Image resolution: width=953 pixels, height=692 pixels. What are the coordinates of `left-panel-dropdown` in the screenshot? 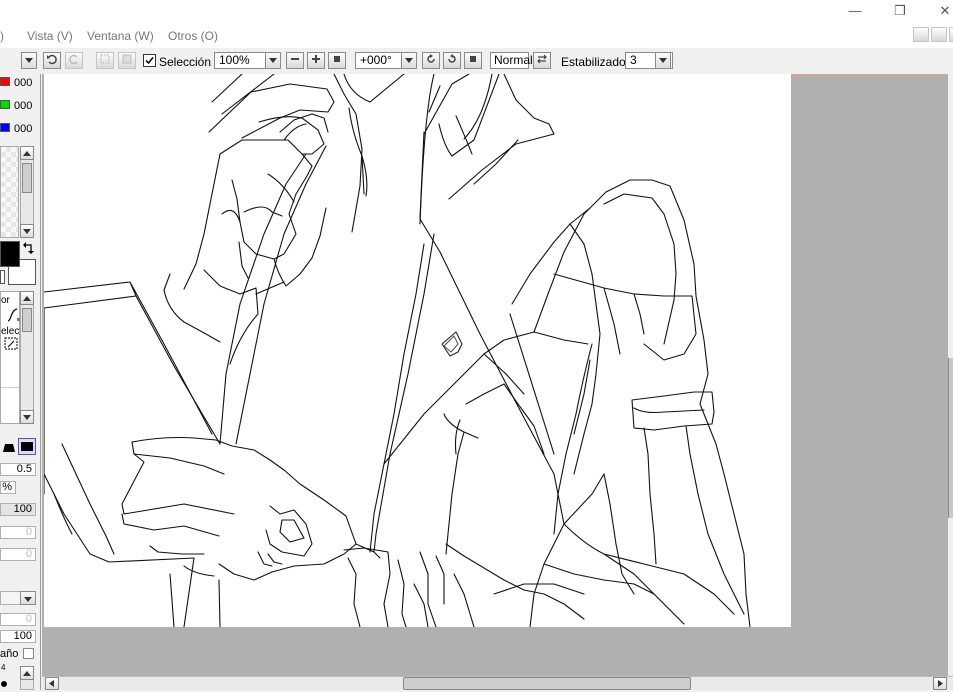 It's located at (29, 60).